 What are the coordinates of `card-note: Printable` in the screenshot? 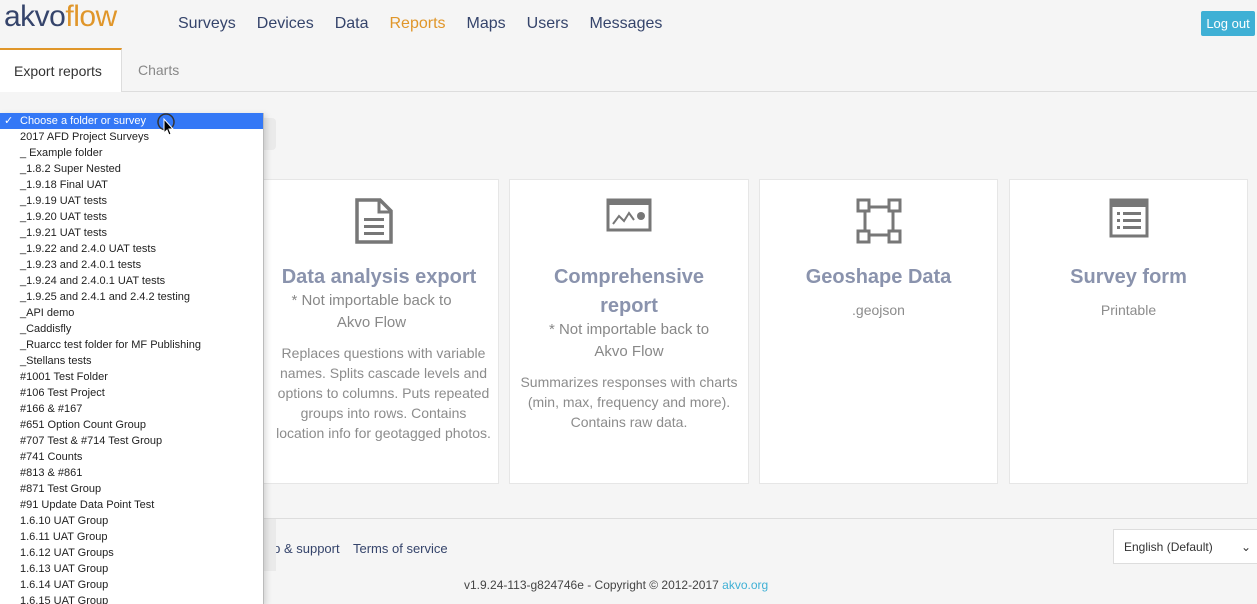 It's located at (1128, 310).